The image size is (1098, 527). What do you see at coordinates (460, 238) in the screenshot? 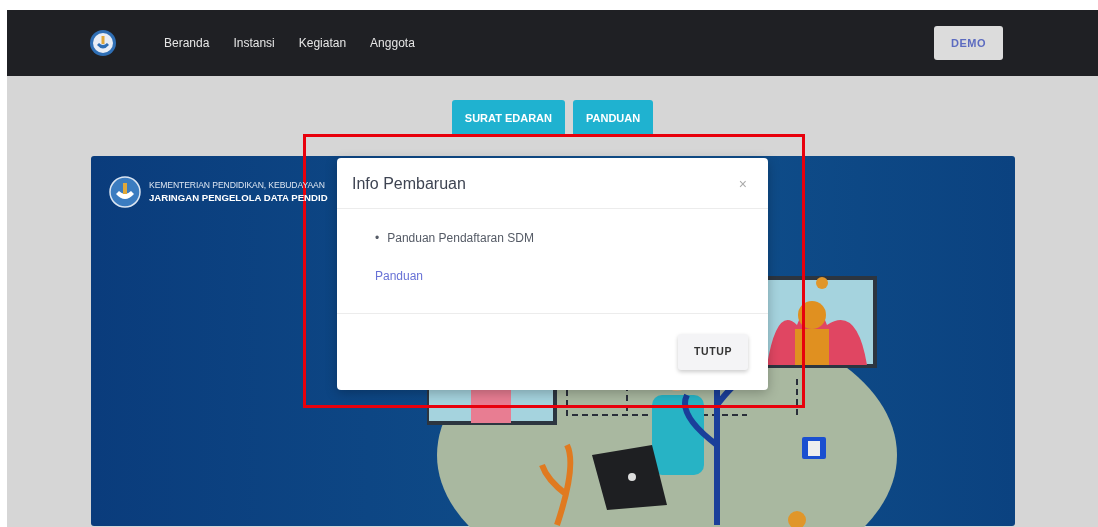
I see `update-item: Panduan Pendaftaran SDM` at bounding box center [460, 238].